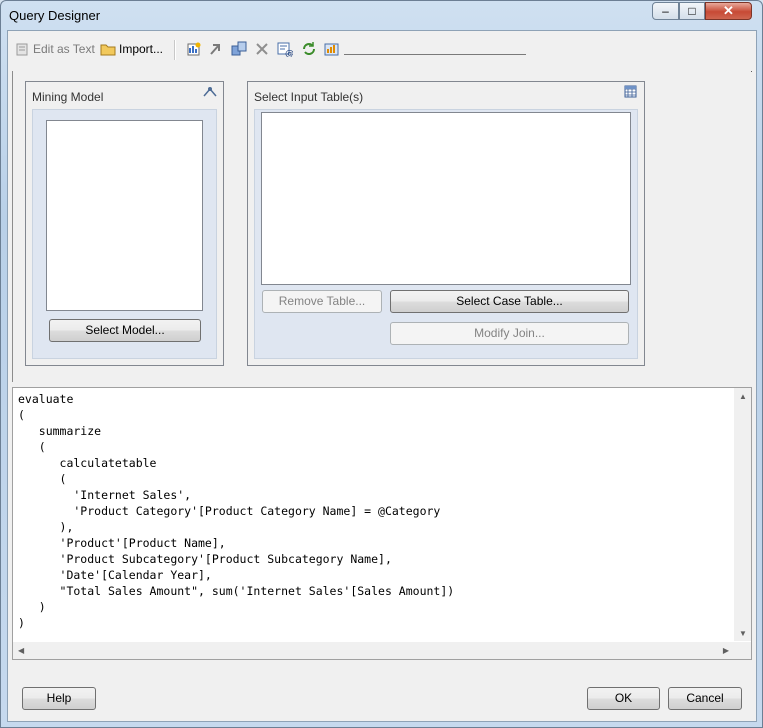 This screenshot has width=763, height=728. What do you see at coordinates (59, 698) in the screenshot?
I see `help-button: Help` at bounding box center [59, 698].